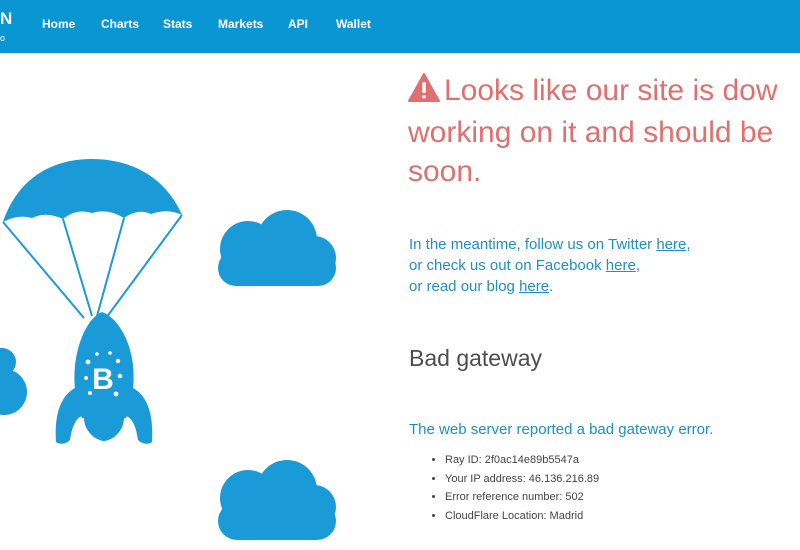  I want to click on nav-api: API, so click(298, 24).